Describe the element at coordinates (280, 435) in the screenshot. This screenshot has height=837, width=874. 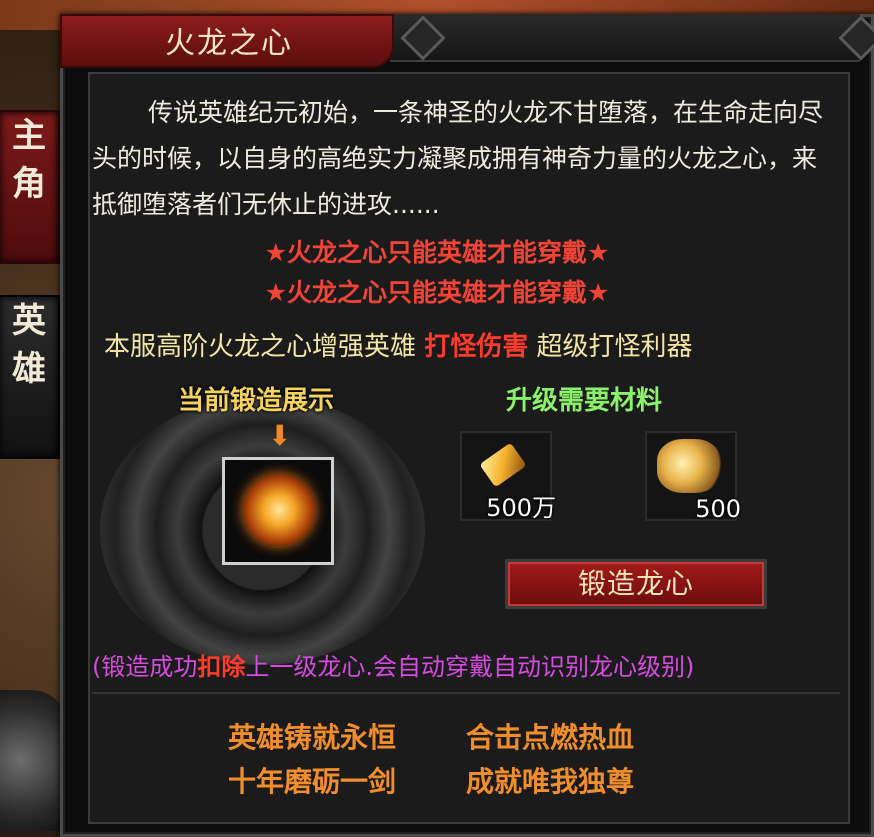
I see `arrow-down-icon: ⬇` at that location.